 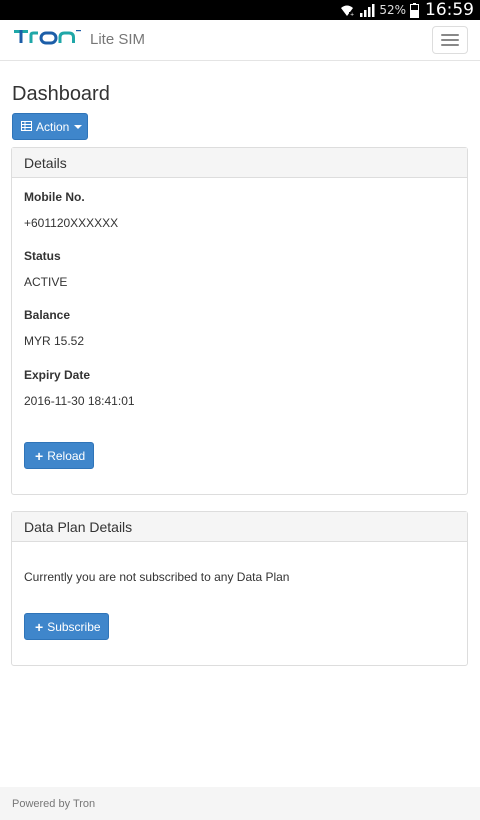 I want to click on subscribe-label: Subscribe, so click(x=74, y=626).